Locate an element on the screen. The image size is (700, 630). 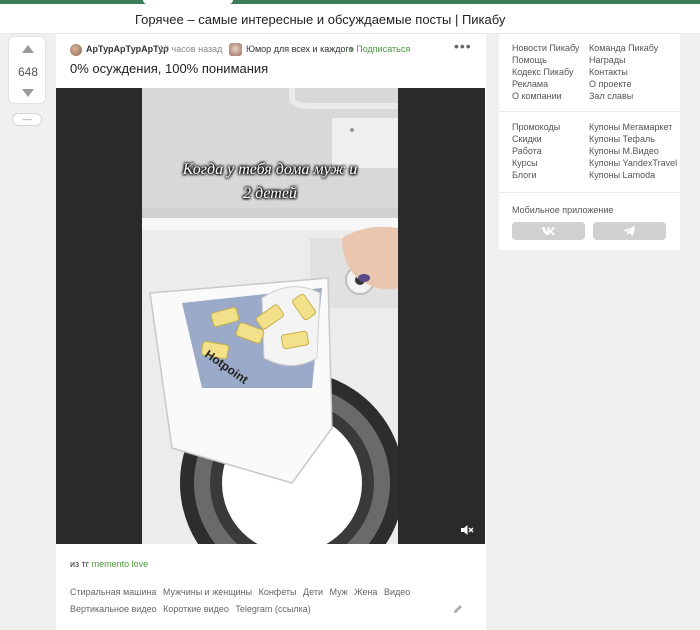
promo-link: Курсы is located at coordinates (525, 163).